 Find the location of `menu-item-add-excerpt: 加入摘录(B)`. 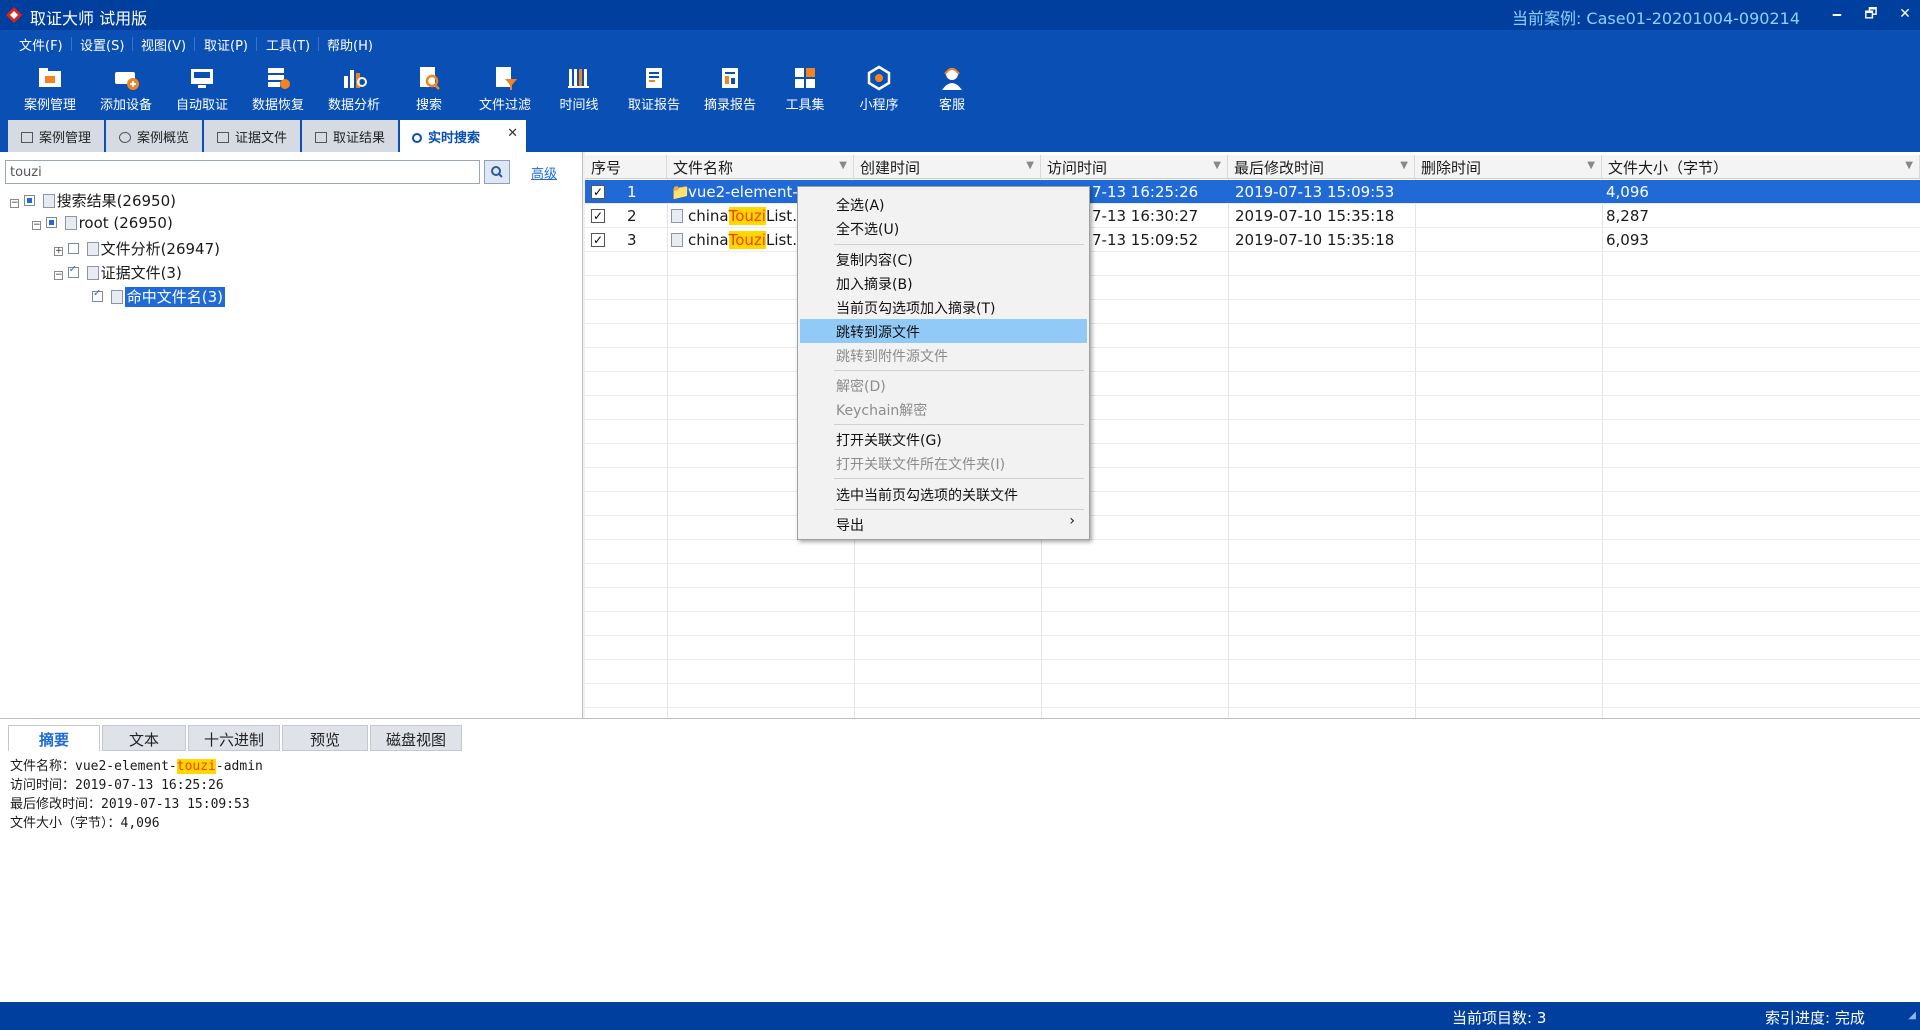

menu-item-add-excerpt: 加入摘录(B) is located at coordinates (943, 283).